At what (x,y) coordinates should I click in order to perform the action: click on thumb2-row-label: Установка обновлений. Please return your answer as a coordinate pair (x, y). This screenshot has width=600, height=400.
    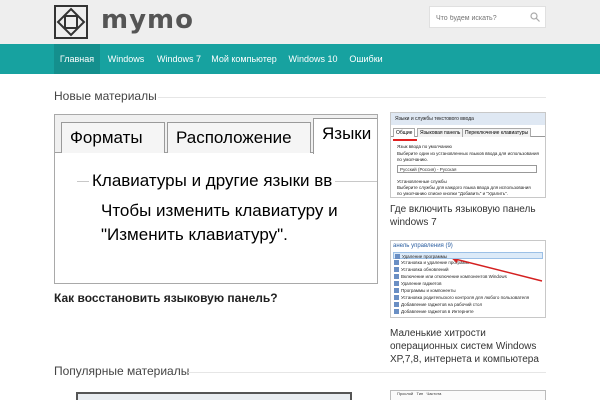
    Looking at the image, I should click on (425, 269).